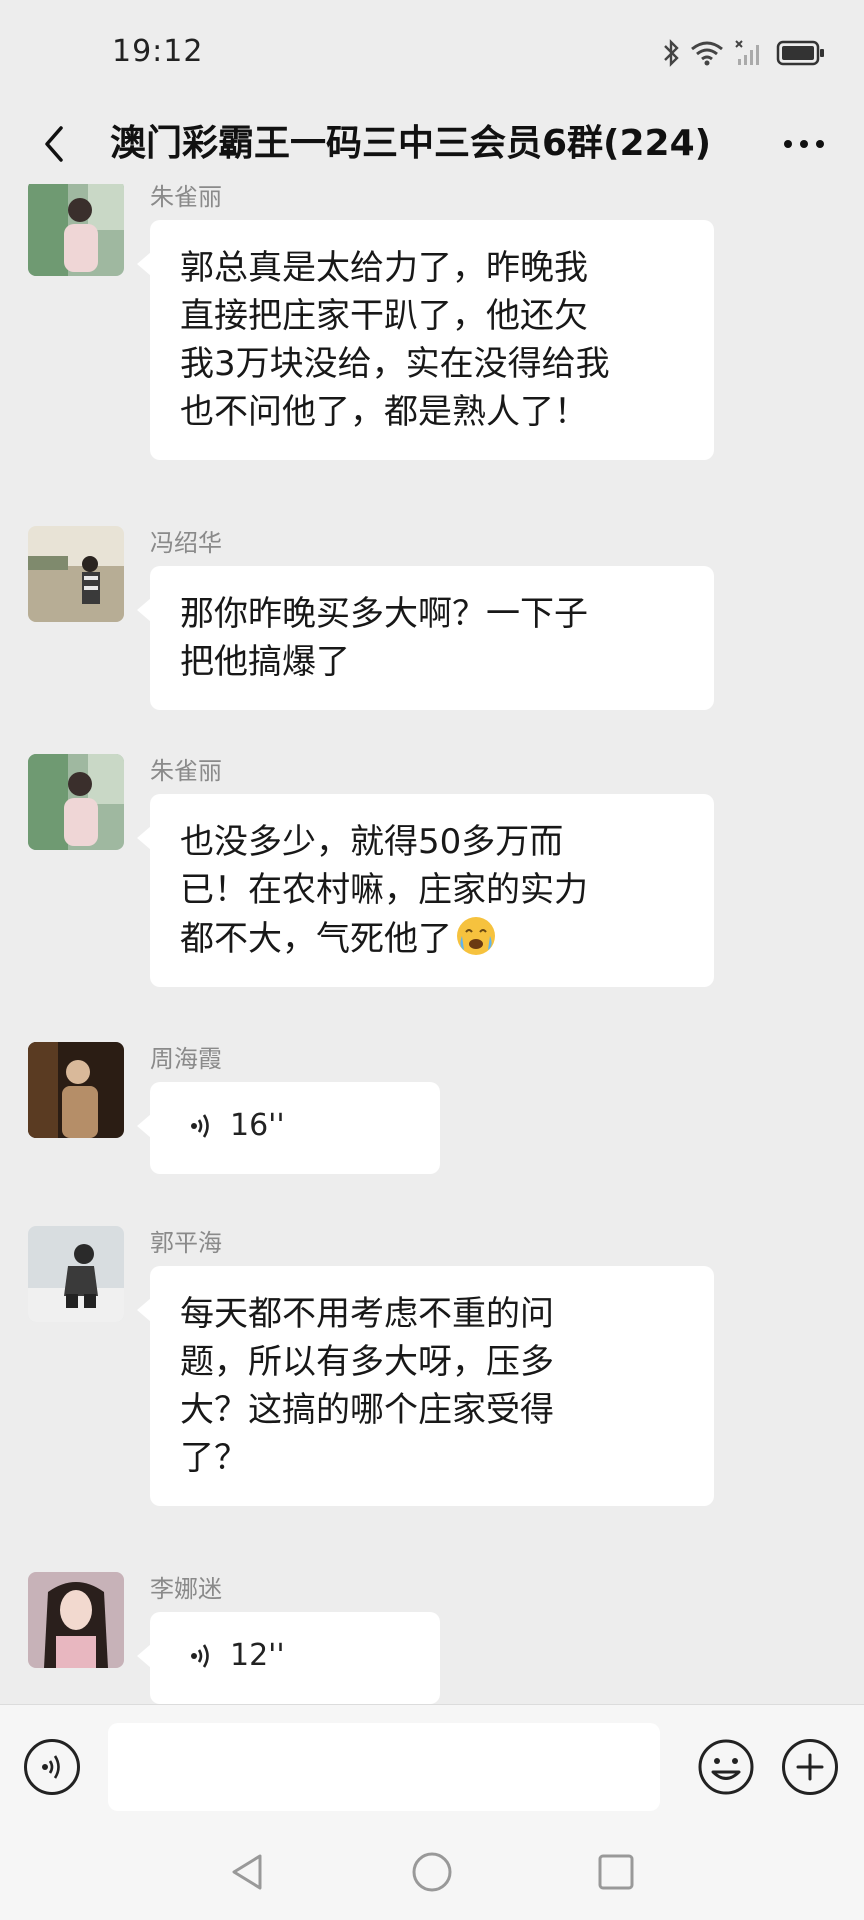  I want to click on nav-back-icon, so click(247, 1872).